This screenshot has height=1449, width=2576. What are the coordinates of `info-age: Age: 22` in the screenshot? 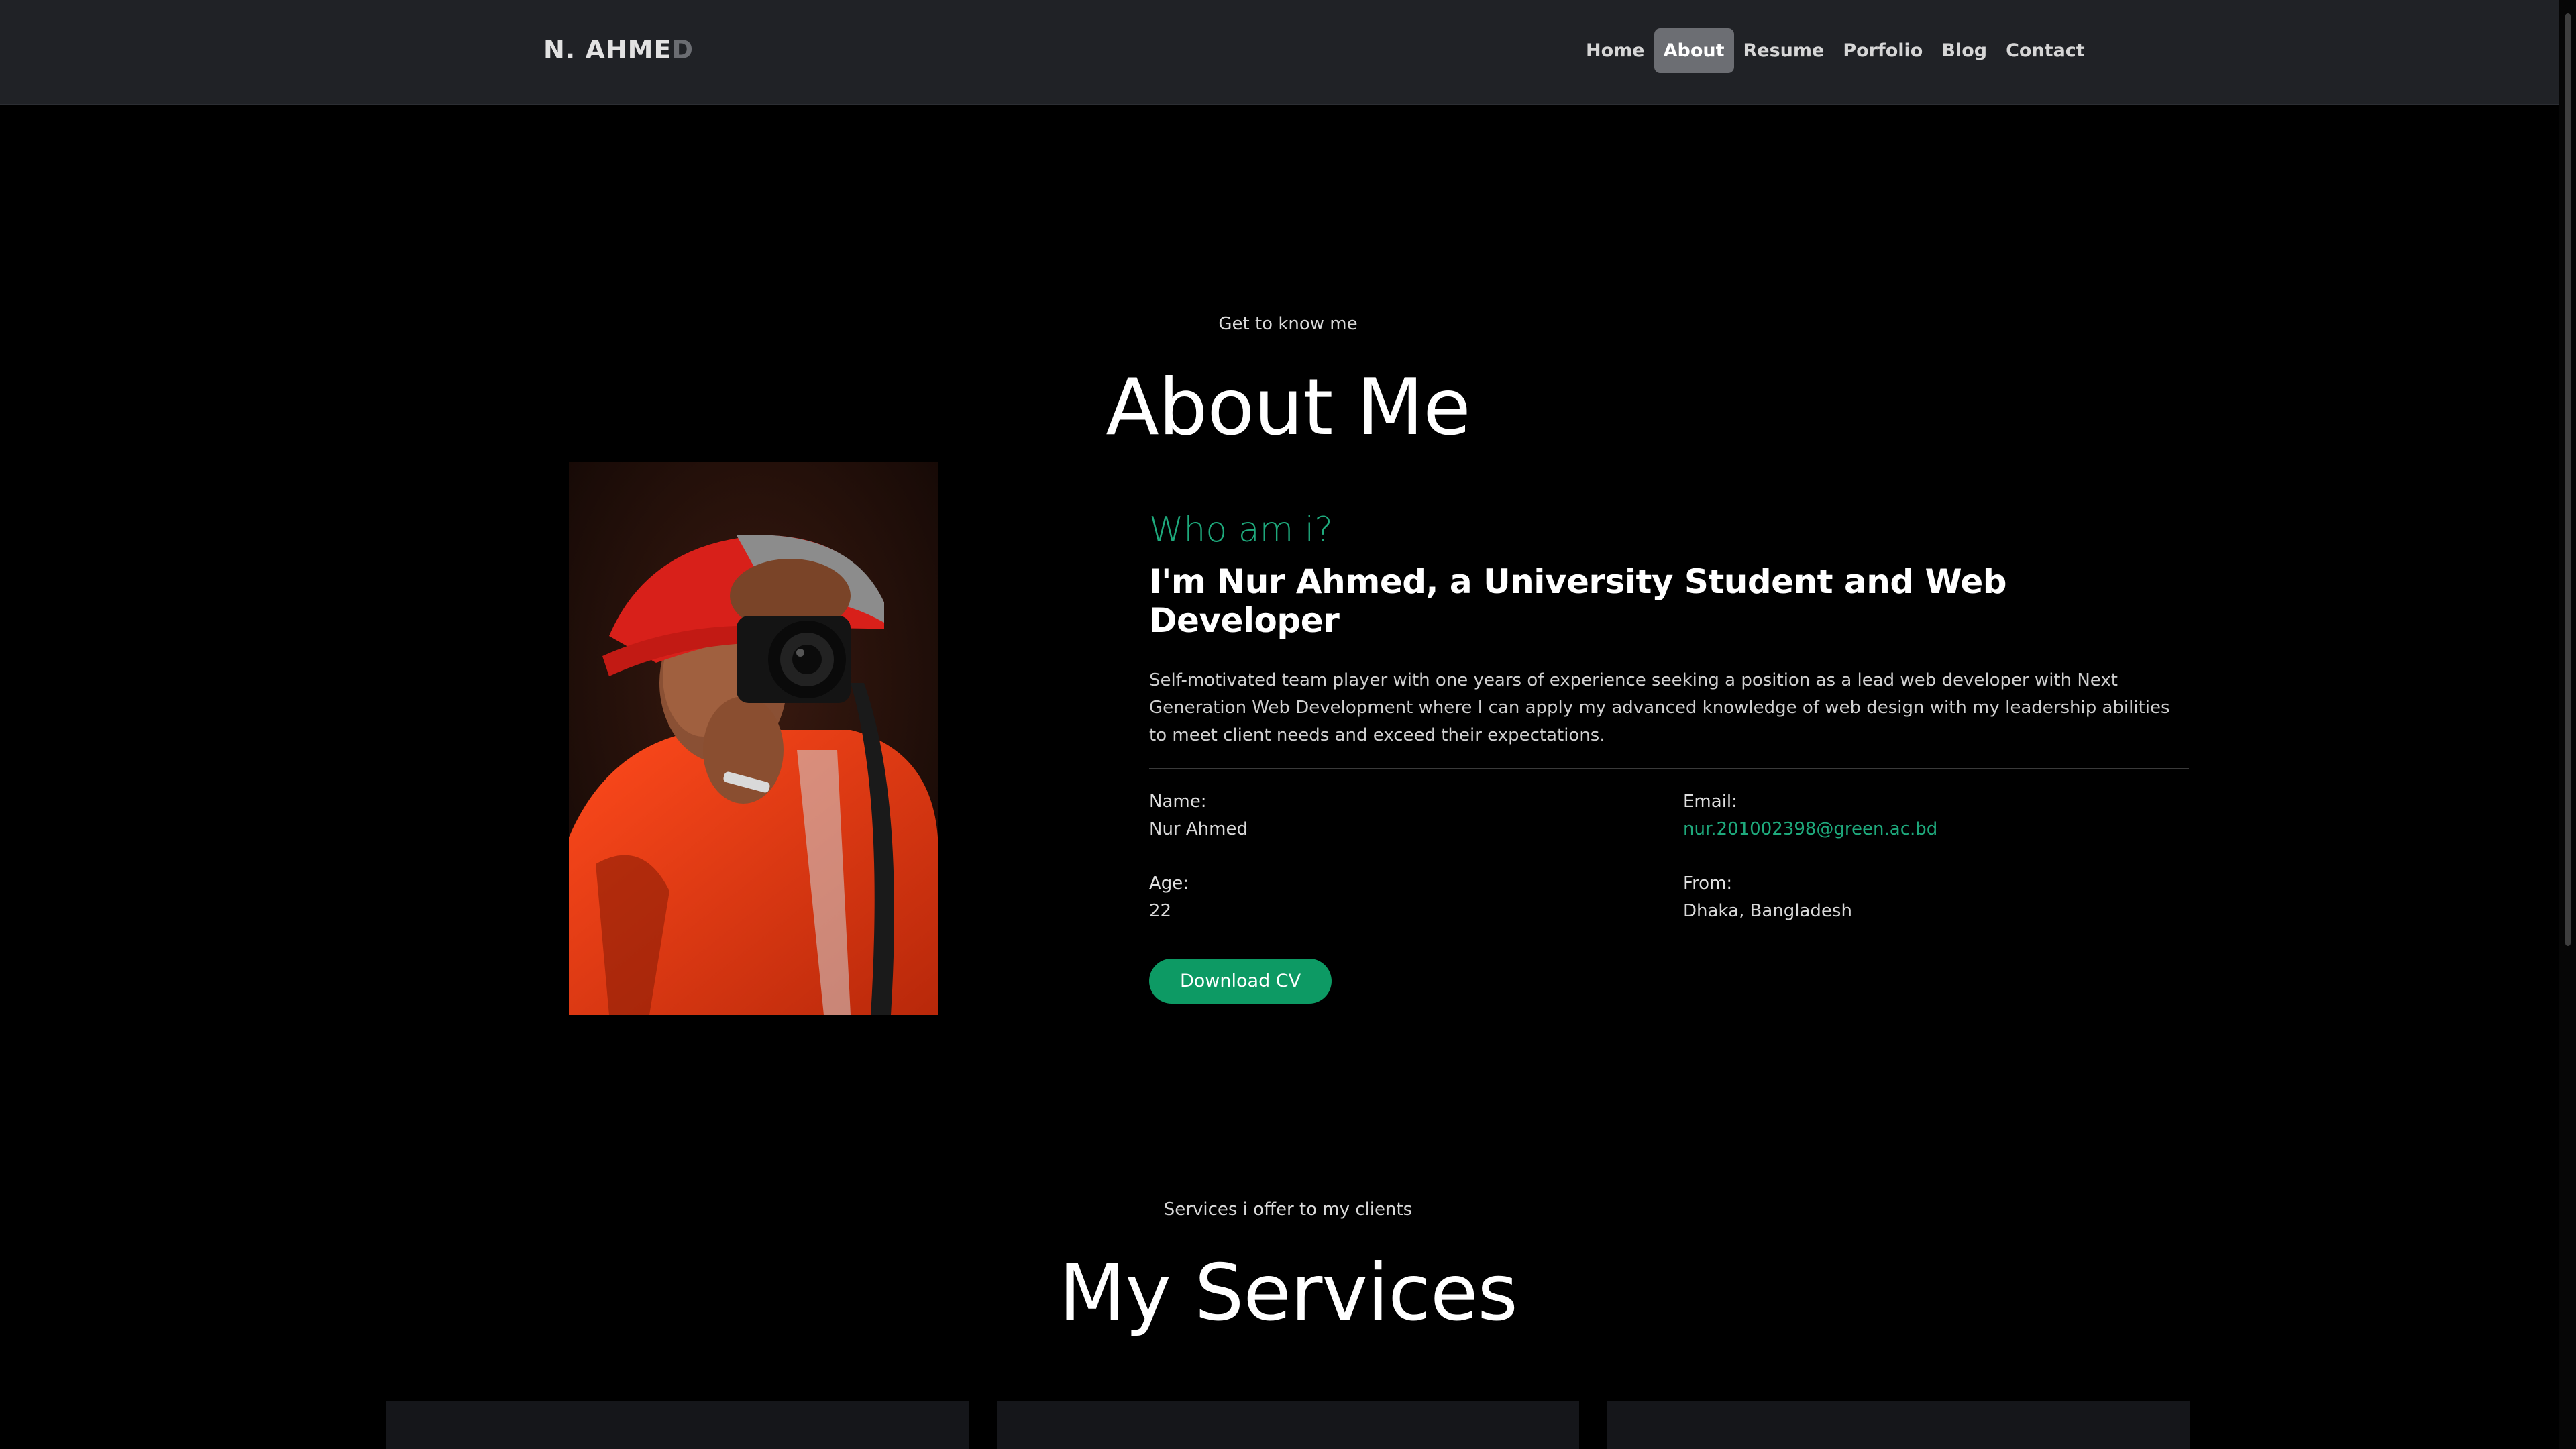 It's located at (1416, 897).